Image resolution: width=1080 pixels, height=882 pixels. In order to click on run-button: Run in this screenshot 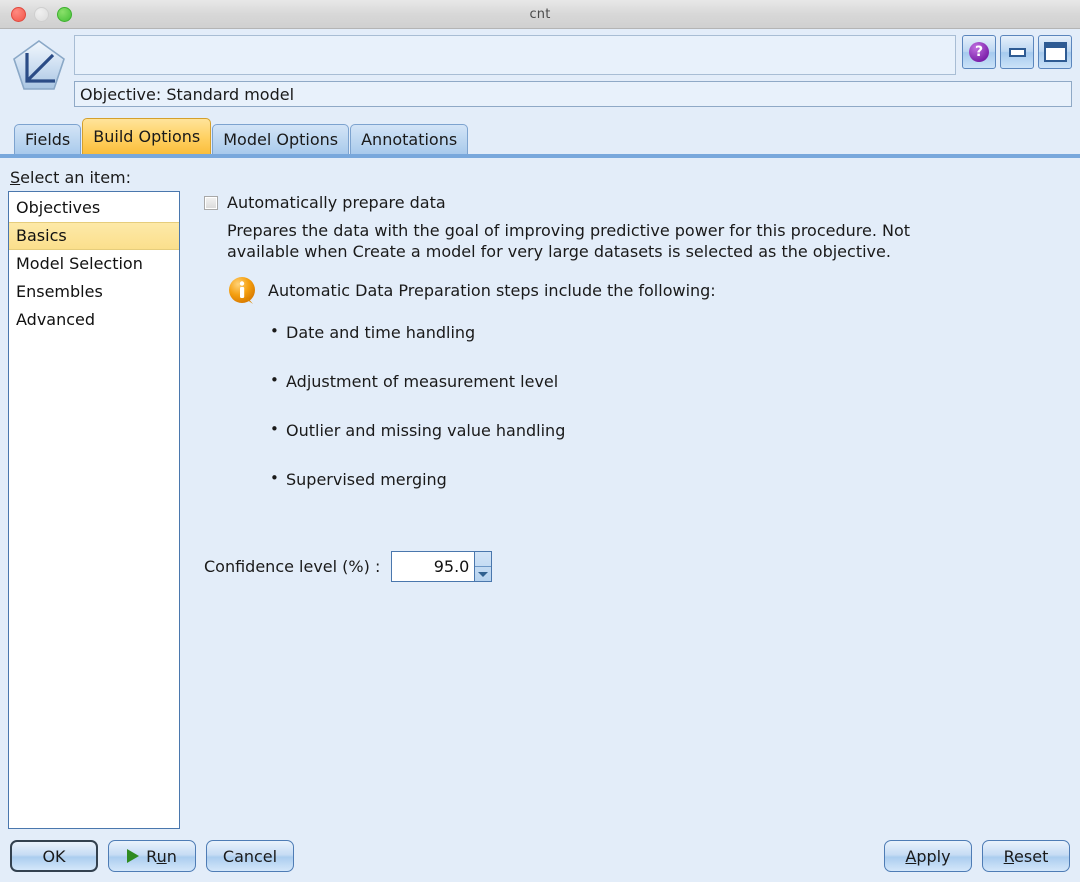, I will do `click(152, 856)`.